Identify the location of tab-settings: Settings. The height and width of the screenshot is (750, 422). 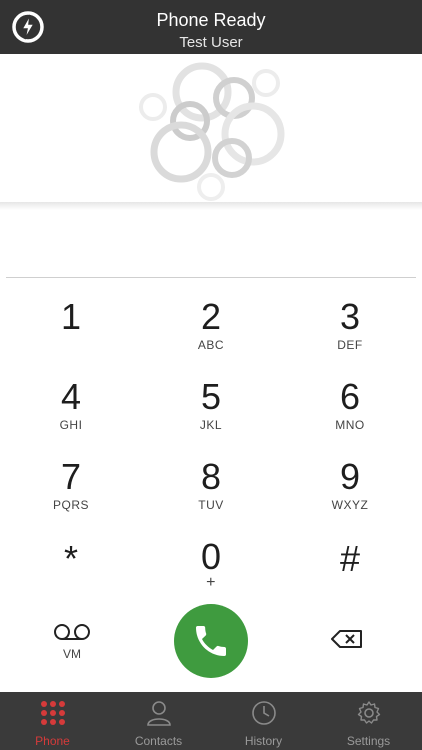
(368, 721).